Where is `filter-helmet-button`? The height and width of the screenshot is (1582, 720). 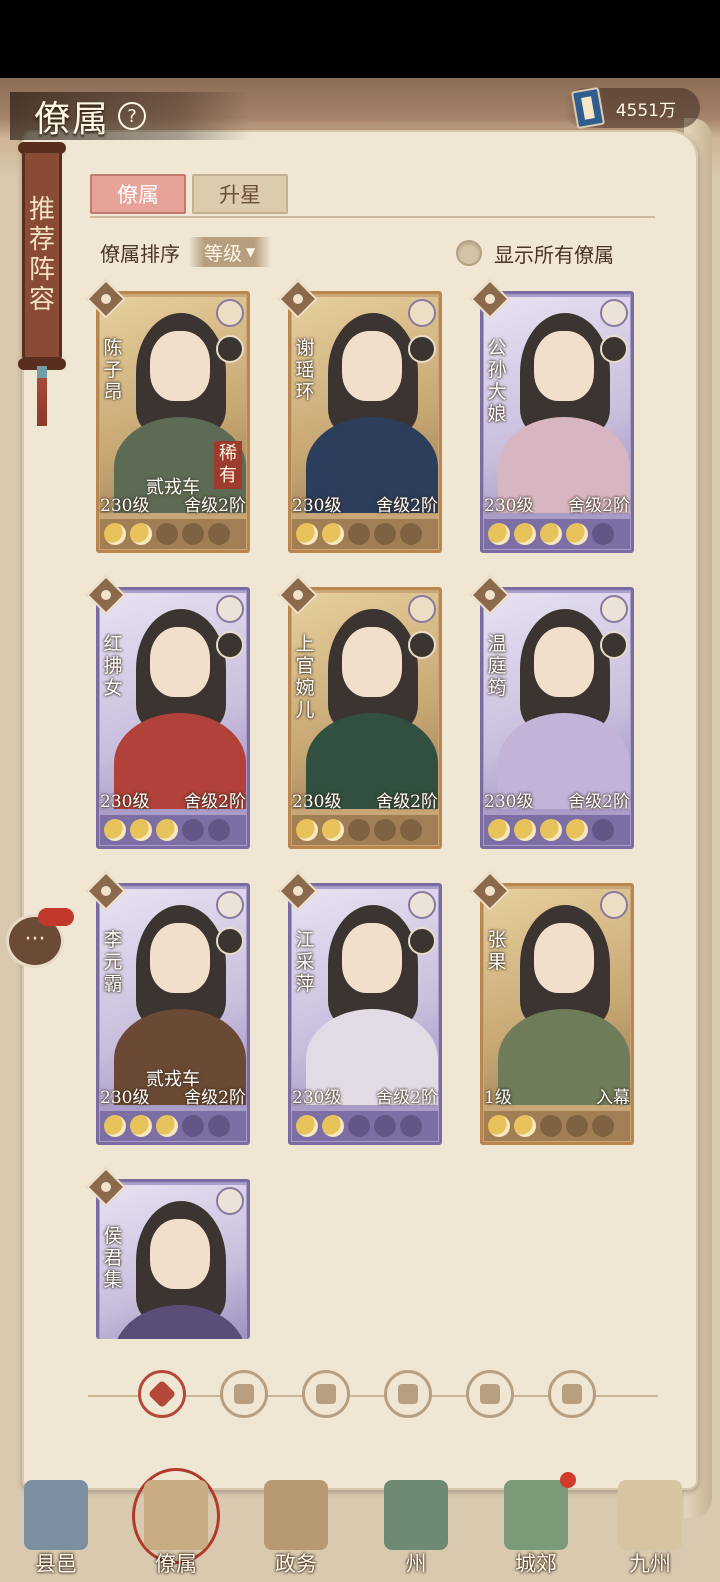 filter-helmet-button is located at coordinates (244, 1394).